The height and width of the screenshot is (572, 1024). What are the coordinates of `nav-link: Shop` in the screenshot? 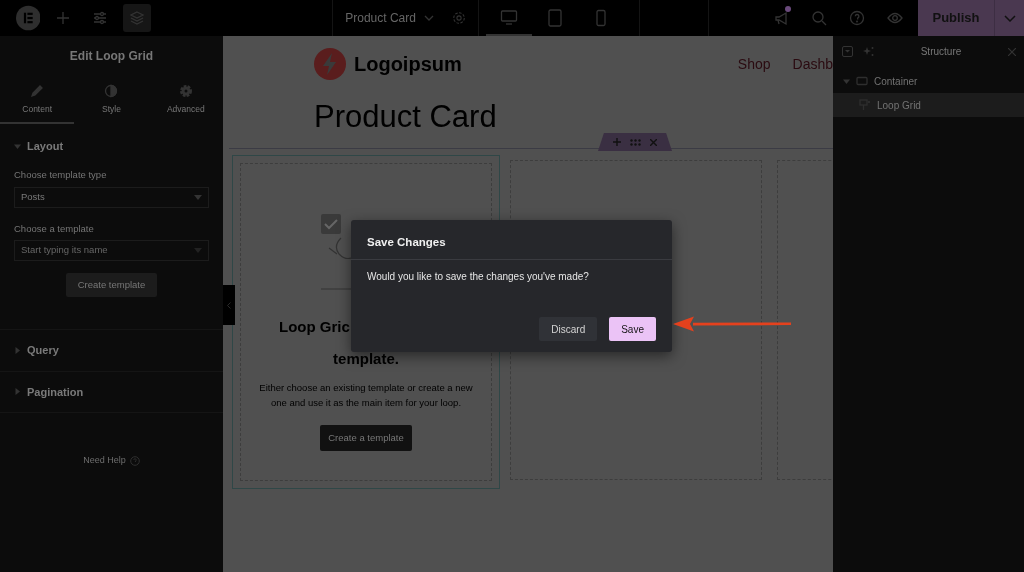 It's located at (754, 64).